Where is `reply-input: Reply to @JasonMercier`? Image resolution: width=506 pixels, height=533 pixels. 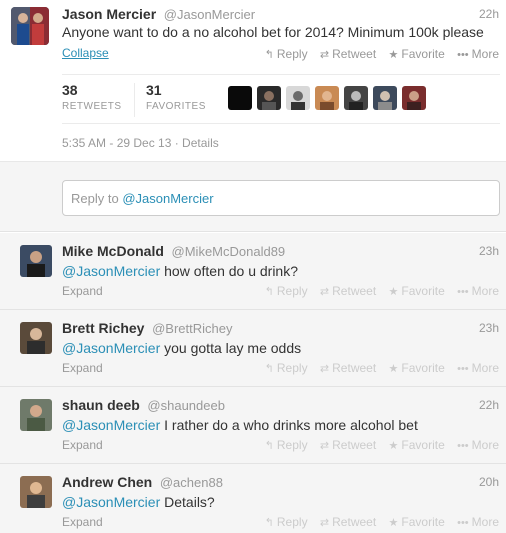 reply-input: Reply to @JasonMercier is located at coordinates (281, 198).